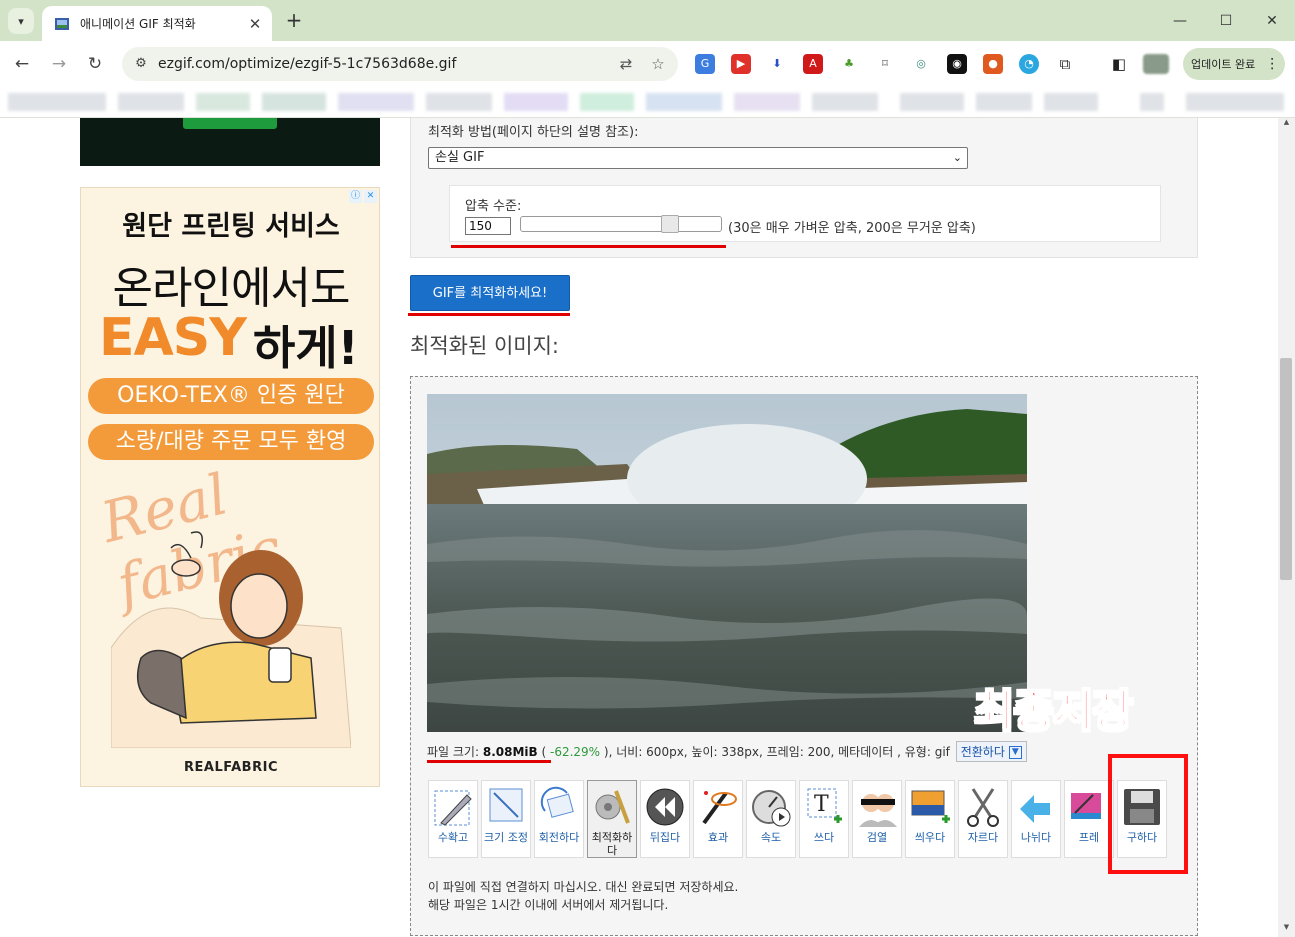 Image resolution: width=1295 pixels, height=937 pixels. What do you see at coordinates (658, 64) in the screenshot?
I see `bookmark-star-icon: ☆` at bounding box center [658, 64].